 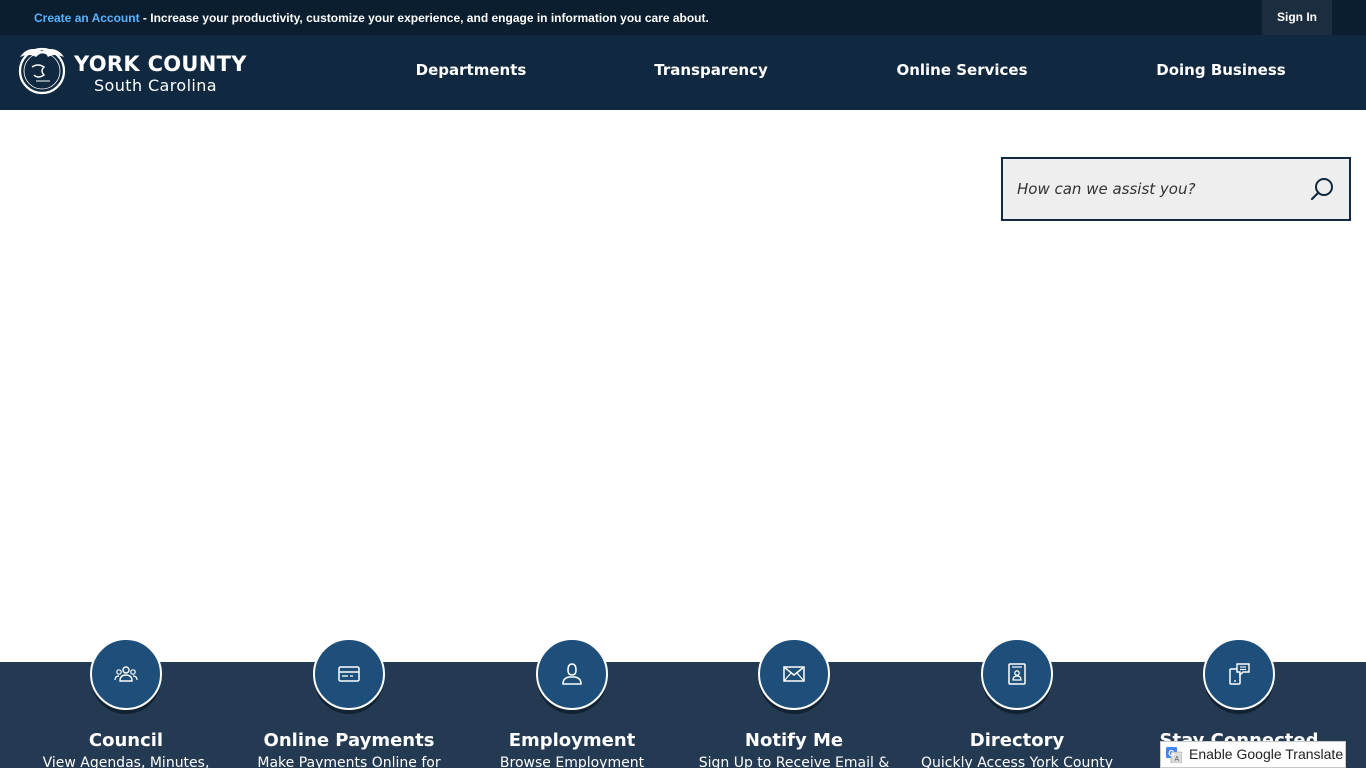 I want to click on quick-link-online-payments: Online Payments Make Payments Online for, so click(x=349, y=704).